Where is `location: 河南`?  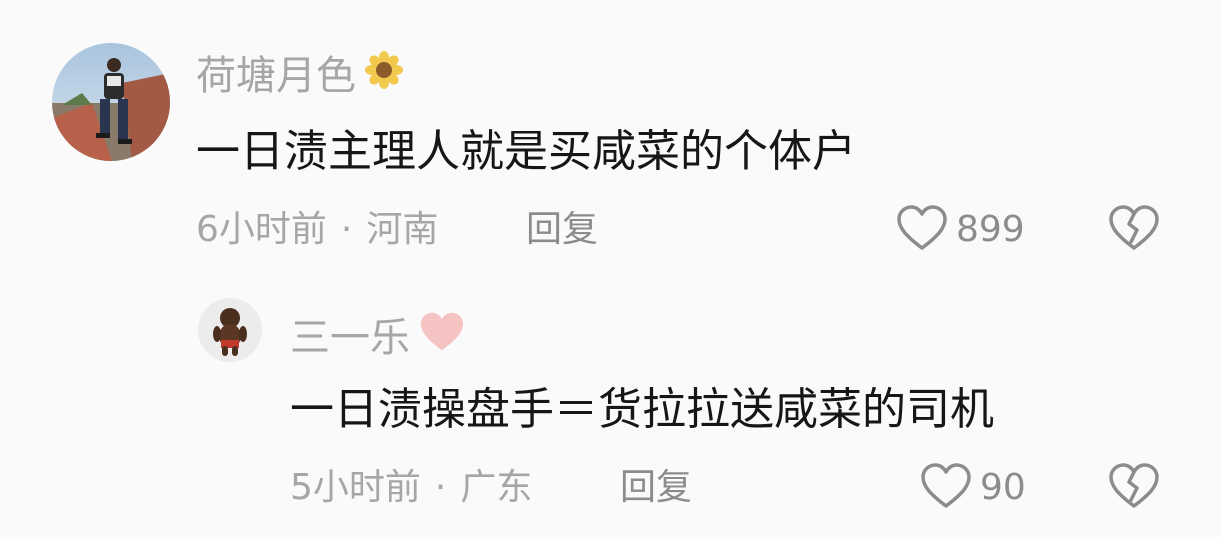
location: 河南 is located at coordinates (402, 229).